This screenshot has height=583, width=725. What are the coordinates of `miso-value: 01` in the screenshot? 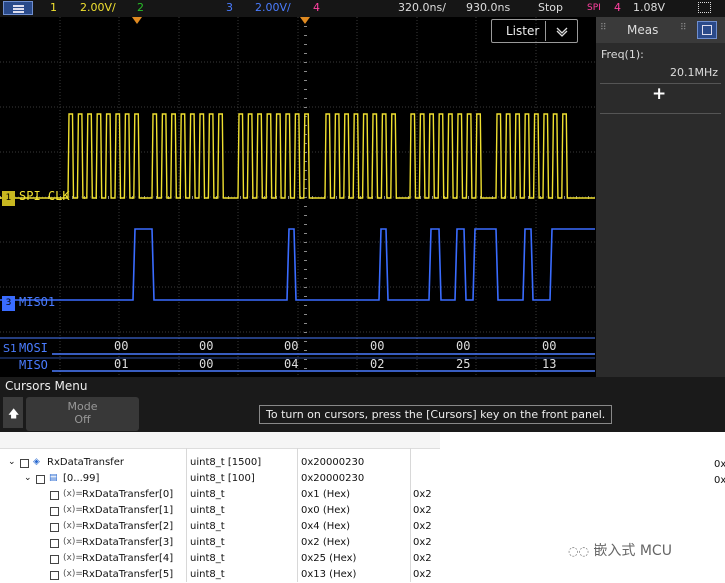 It's located at (121, 364).